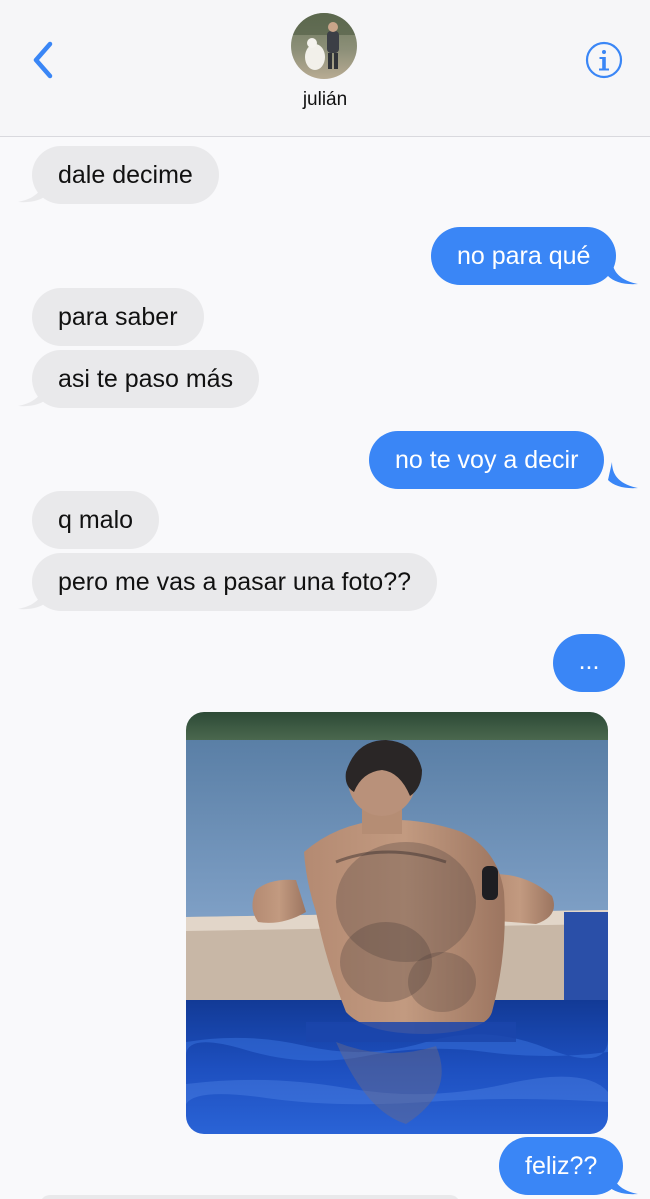 The height and width of the screenshot is (1199, 650). Describe the element at coordinates (487, 460) in the screenshot. I see `message-bubble-outgoing: no te voy a decir` at that location.